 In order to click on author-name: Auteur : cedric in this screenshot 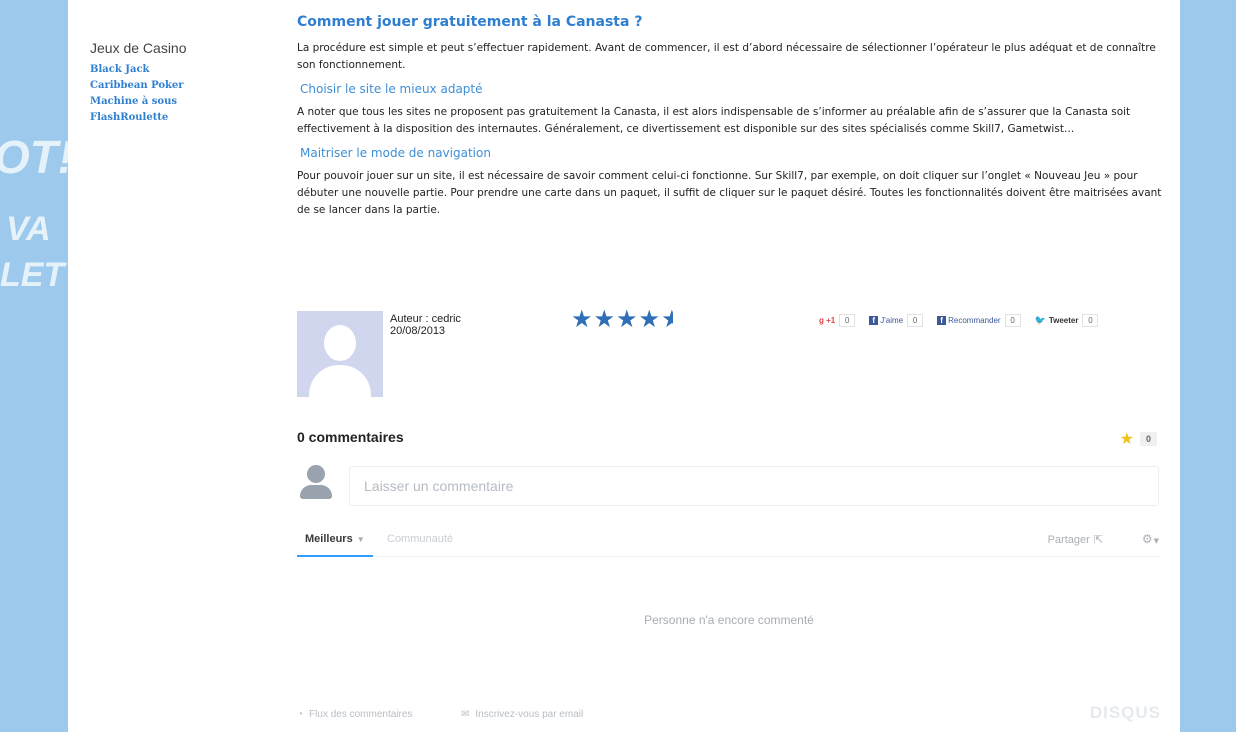, I will do `click(425, 319)`.